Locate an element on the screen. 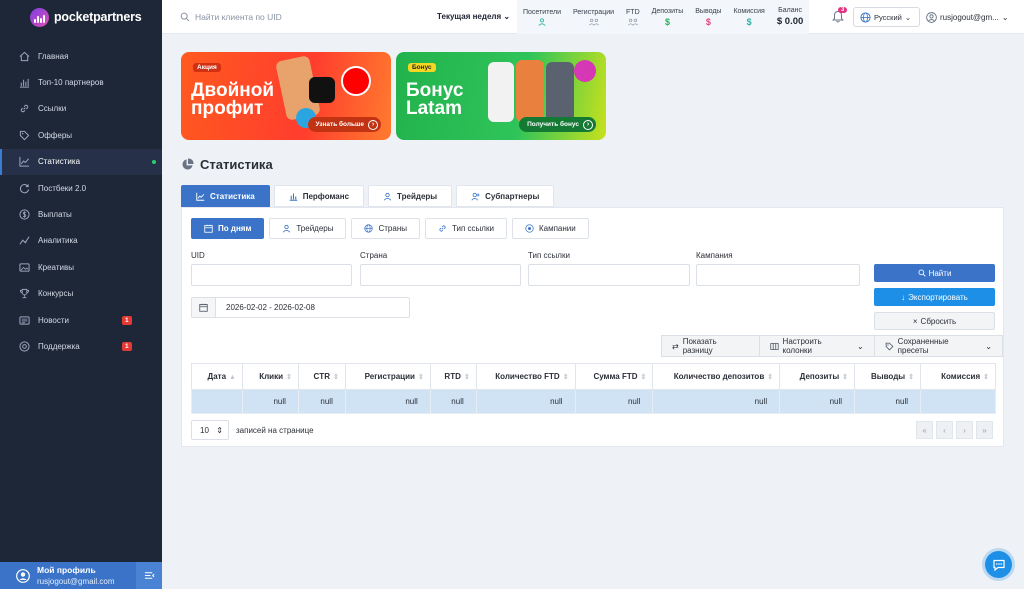  sidebar-item-label: Ссылки is located at coordinates (52, 109).